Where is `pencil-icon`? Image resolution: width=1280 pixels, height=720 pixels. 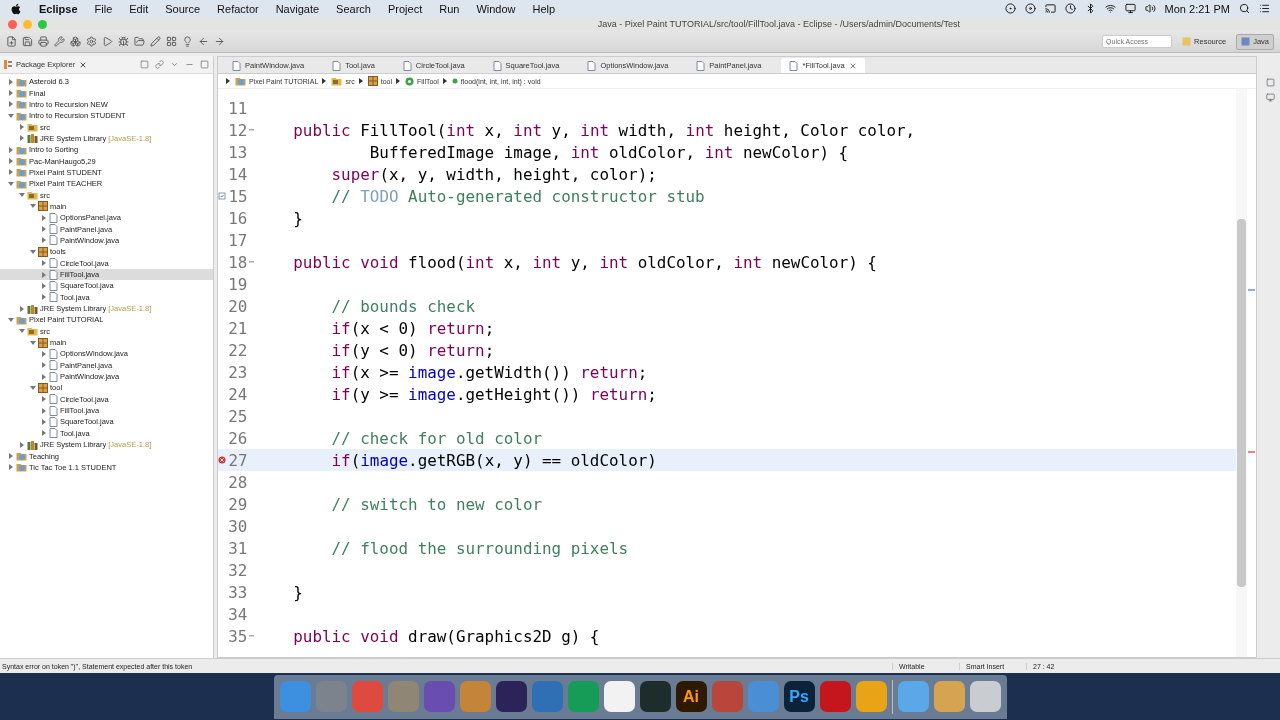
pencil-icon is located at coordinates (155, 41).